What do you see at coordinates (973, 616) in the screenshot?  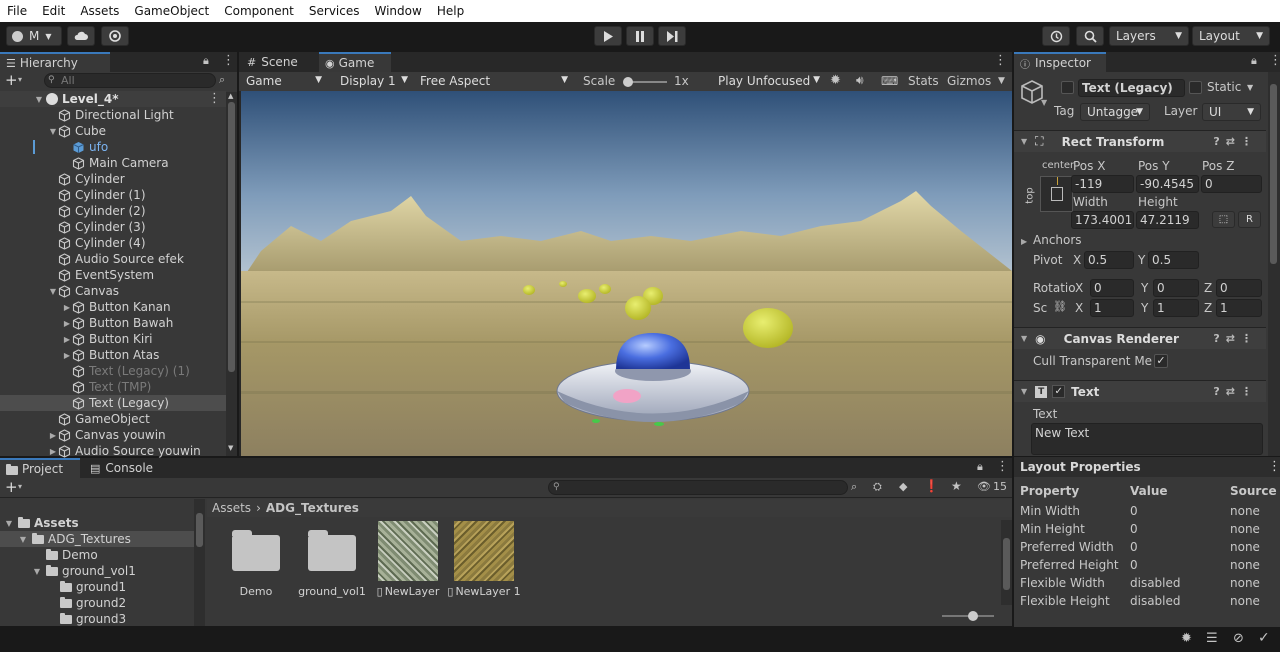 I see `icon-size-slider-thumb` at bounding box center [973, 616].